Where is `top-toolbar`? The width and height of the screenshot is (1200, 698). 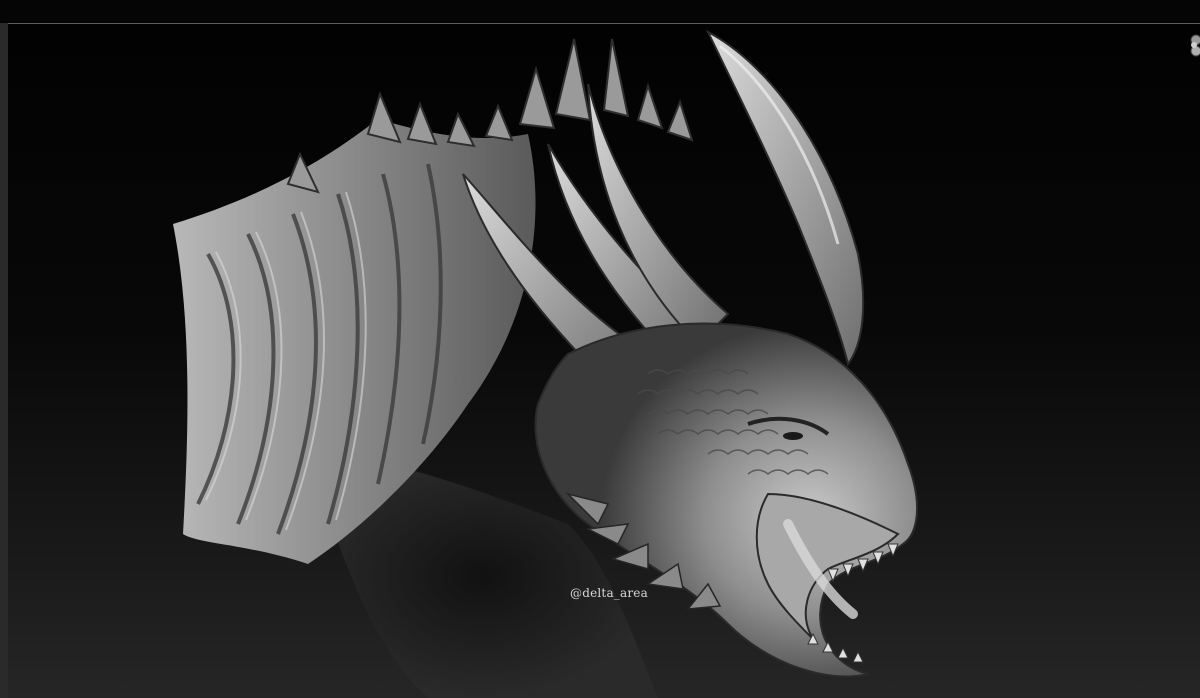
top-toolbar is located at coordinates (600, 12).